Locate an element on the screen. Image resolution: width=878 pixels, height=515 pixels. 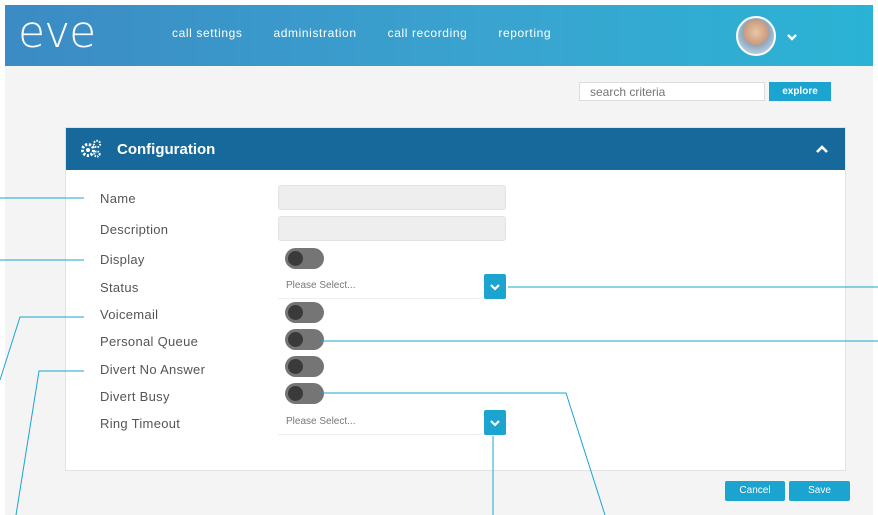
divert-no-answer-label: Divert No Answer is located at coordinates (153, 369).